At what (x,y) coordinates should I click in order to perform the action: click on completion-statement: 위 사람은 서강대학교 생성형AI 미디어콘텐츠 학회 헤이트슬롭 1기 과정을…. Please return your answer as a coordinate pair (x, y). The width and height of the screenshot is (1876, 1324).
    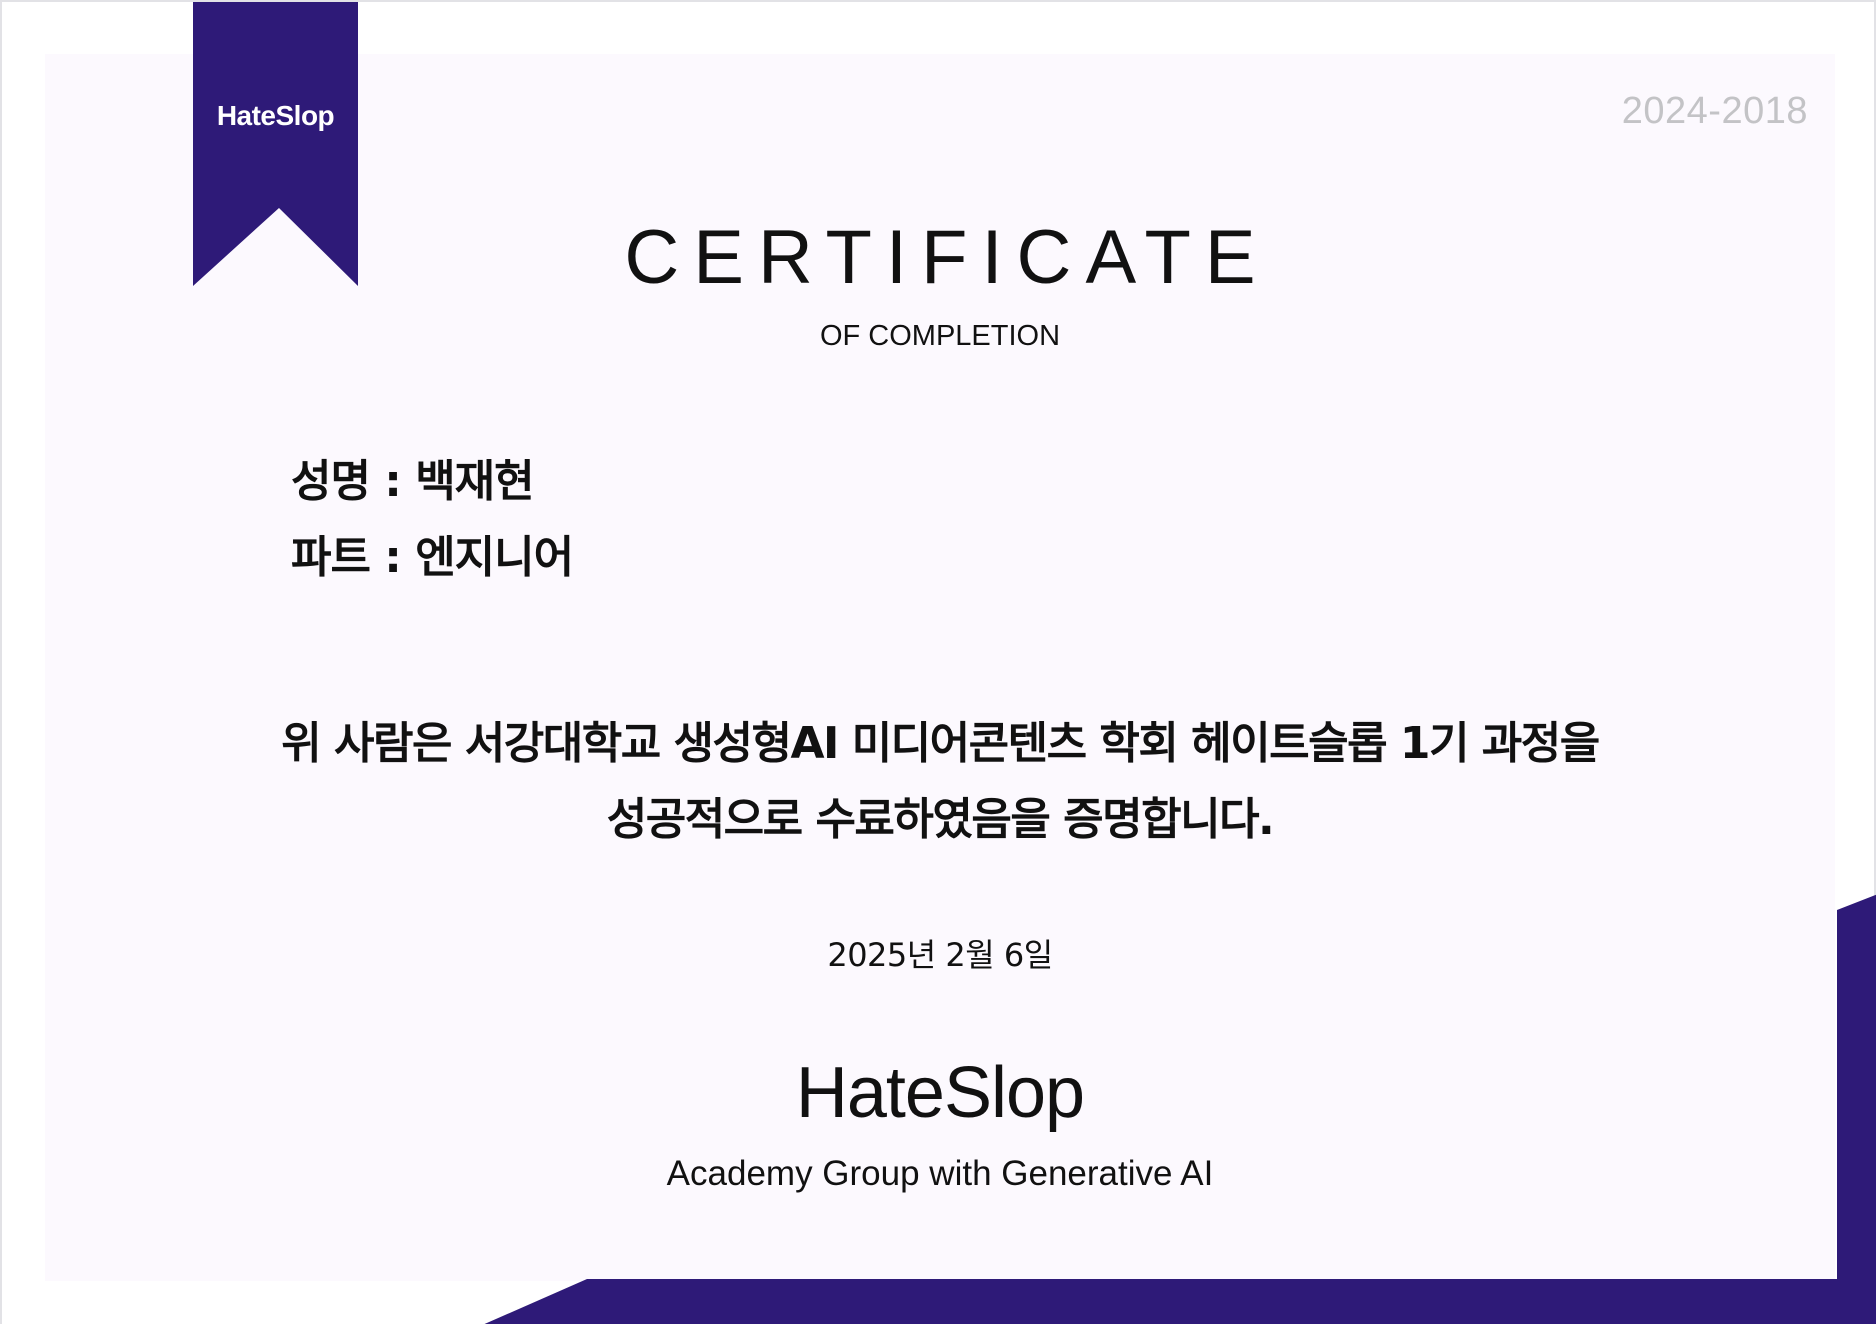
    Looking at the image, I should click on (939, 782).